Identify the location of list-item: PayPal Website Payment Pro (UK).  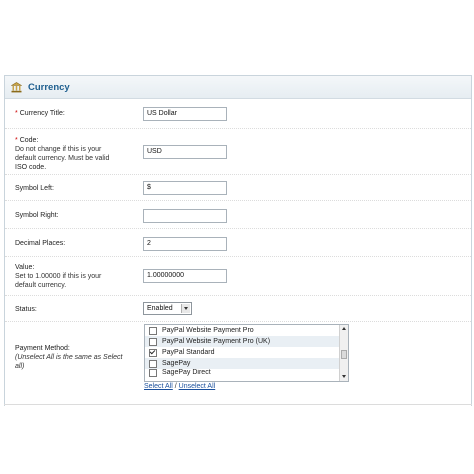
(246, 341).